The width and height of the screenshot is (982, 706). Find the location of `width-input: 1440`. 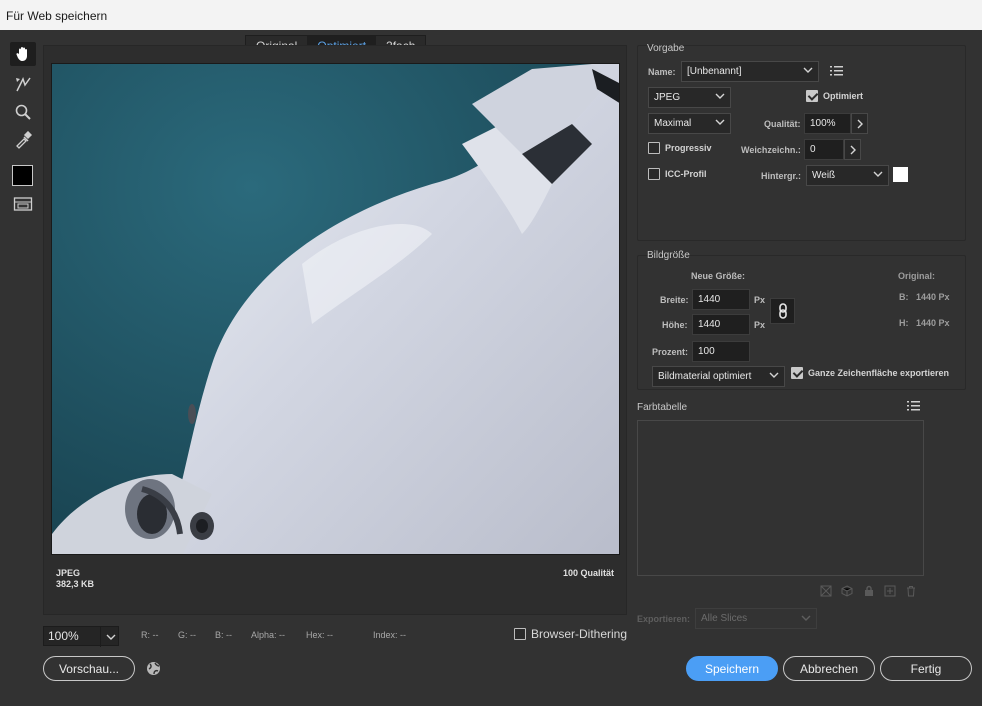

width-input: 1440 is located at coordinates (721, 299).